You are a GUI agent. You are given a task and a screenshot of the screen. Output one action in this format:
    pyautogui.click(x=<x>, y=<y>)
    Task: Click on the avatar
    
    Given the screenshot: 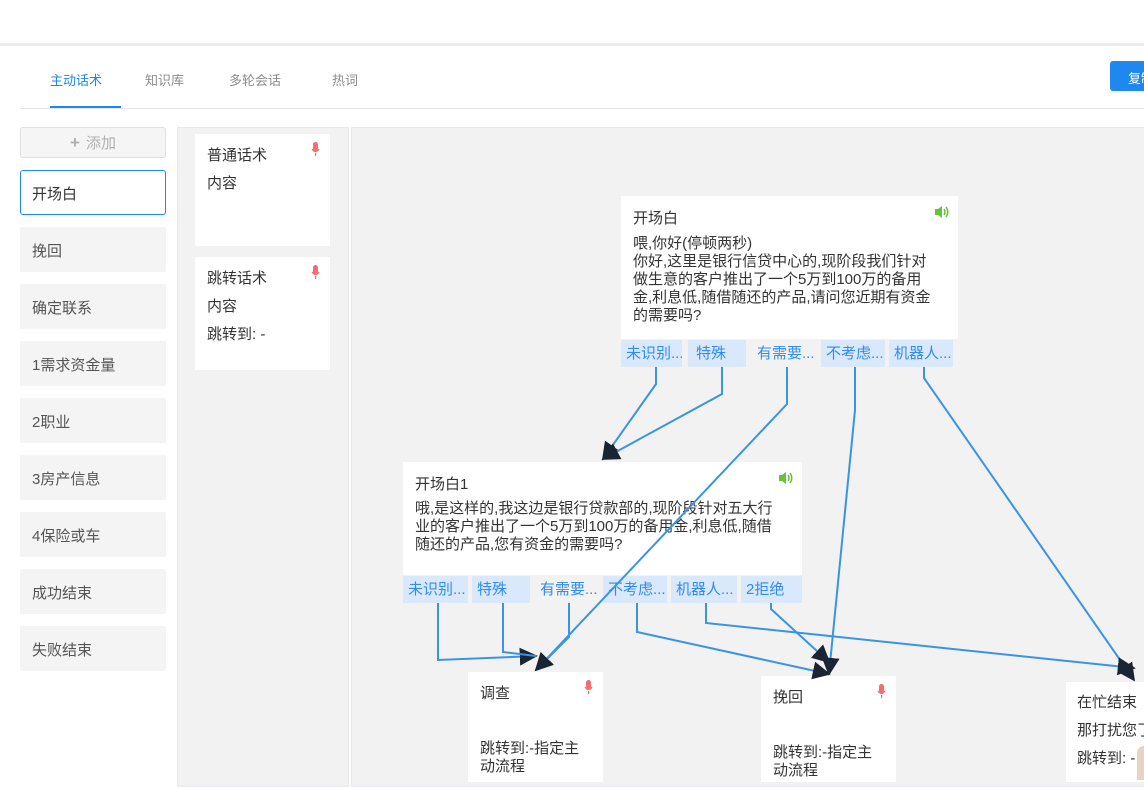 What is the action you would take?
    pyautogui.click(x=1140, y=763)
    